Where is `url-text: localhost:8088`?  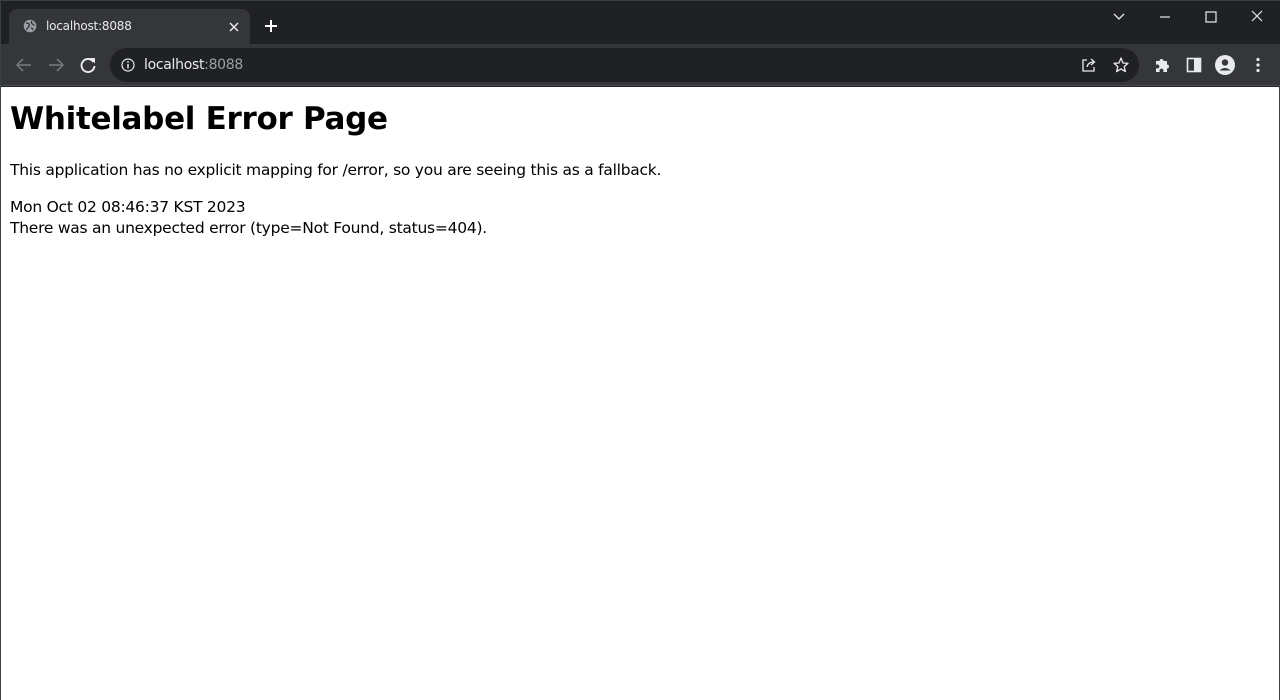
url-text: localhost:8088 is located at coordinates (193, 65).